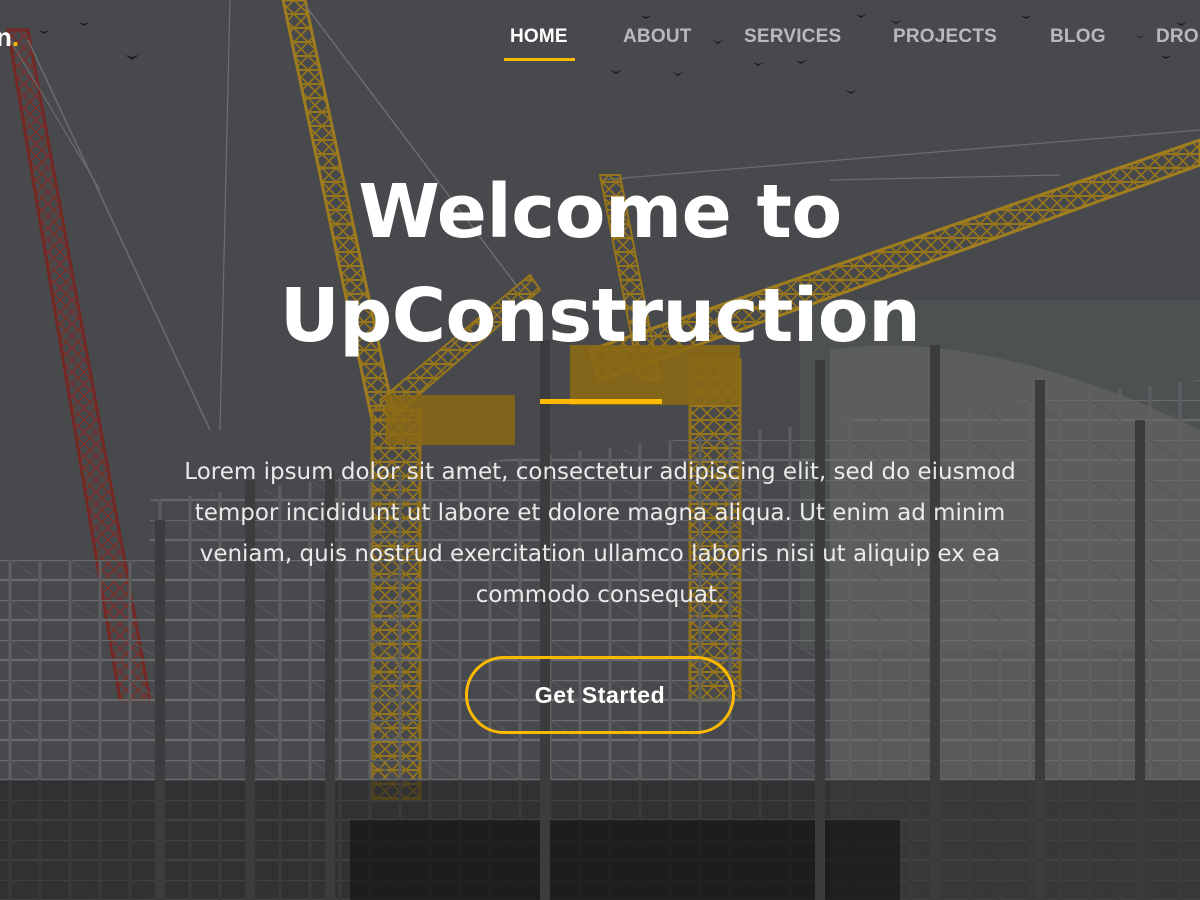 This screenshot has width=1200, height=900. Describe the element at coordinates (1078, 37) in the screenshot. I see `nav-link-blog: BLOG` at that location.